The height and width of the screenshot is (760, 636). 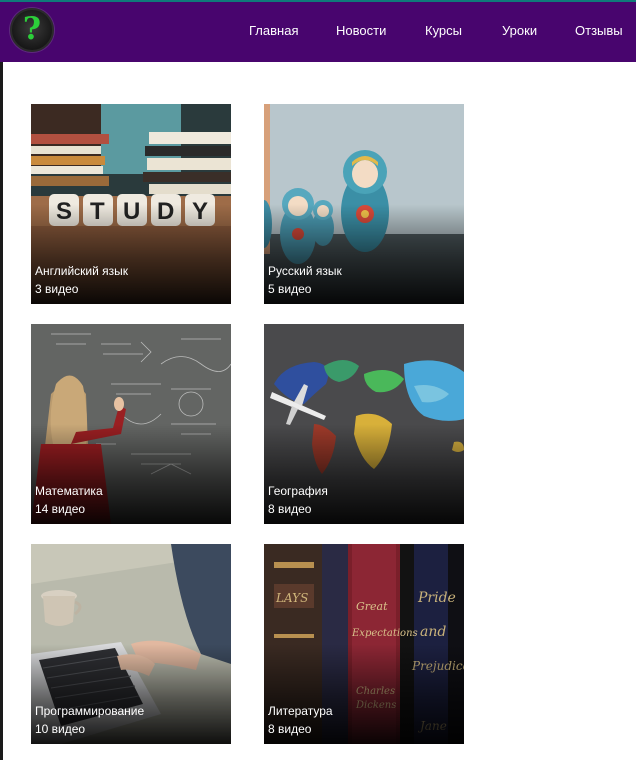 I want to click on course-card-english: S T U D Y Английский язык 3 видео, so click(x=131, y=204).